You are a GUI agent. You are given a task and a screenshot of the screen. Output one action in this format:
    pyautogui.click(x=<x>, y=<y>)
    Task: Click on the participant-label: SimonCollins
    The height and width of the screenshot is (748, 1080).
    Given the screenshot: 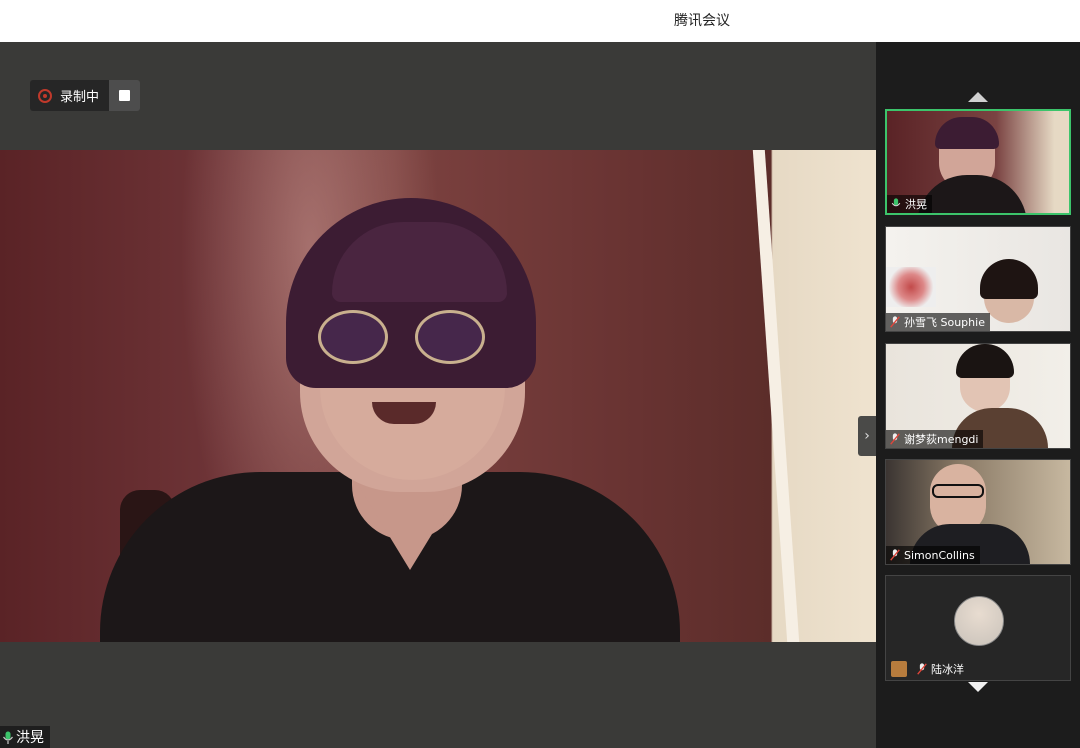 What is the action you would take?
    pyautogui.click(x=933, y=555)
    